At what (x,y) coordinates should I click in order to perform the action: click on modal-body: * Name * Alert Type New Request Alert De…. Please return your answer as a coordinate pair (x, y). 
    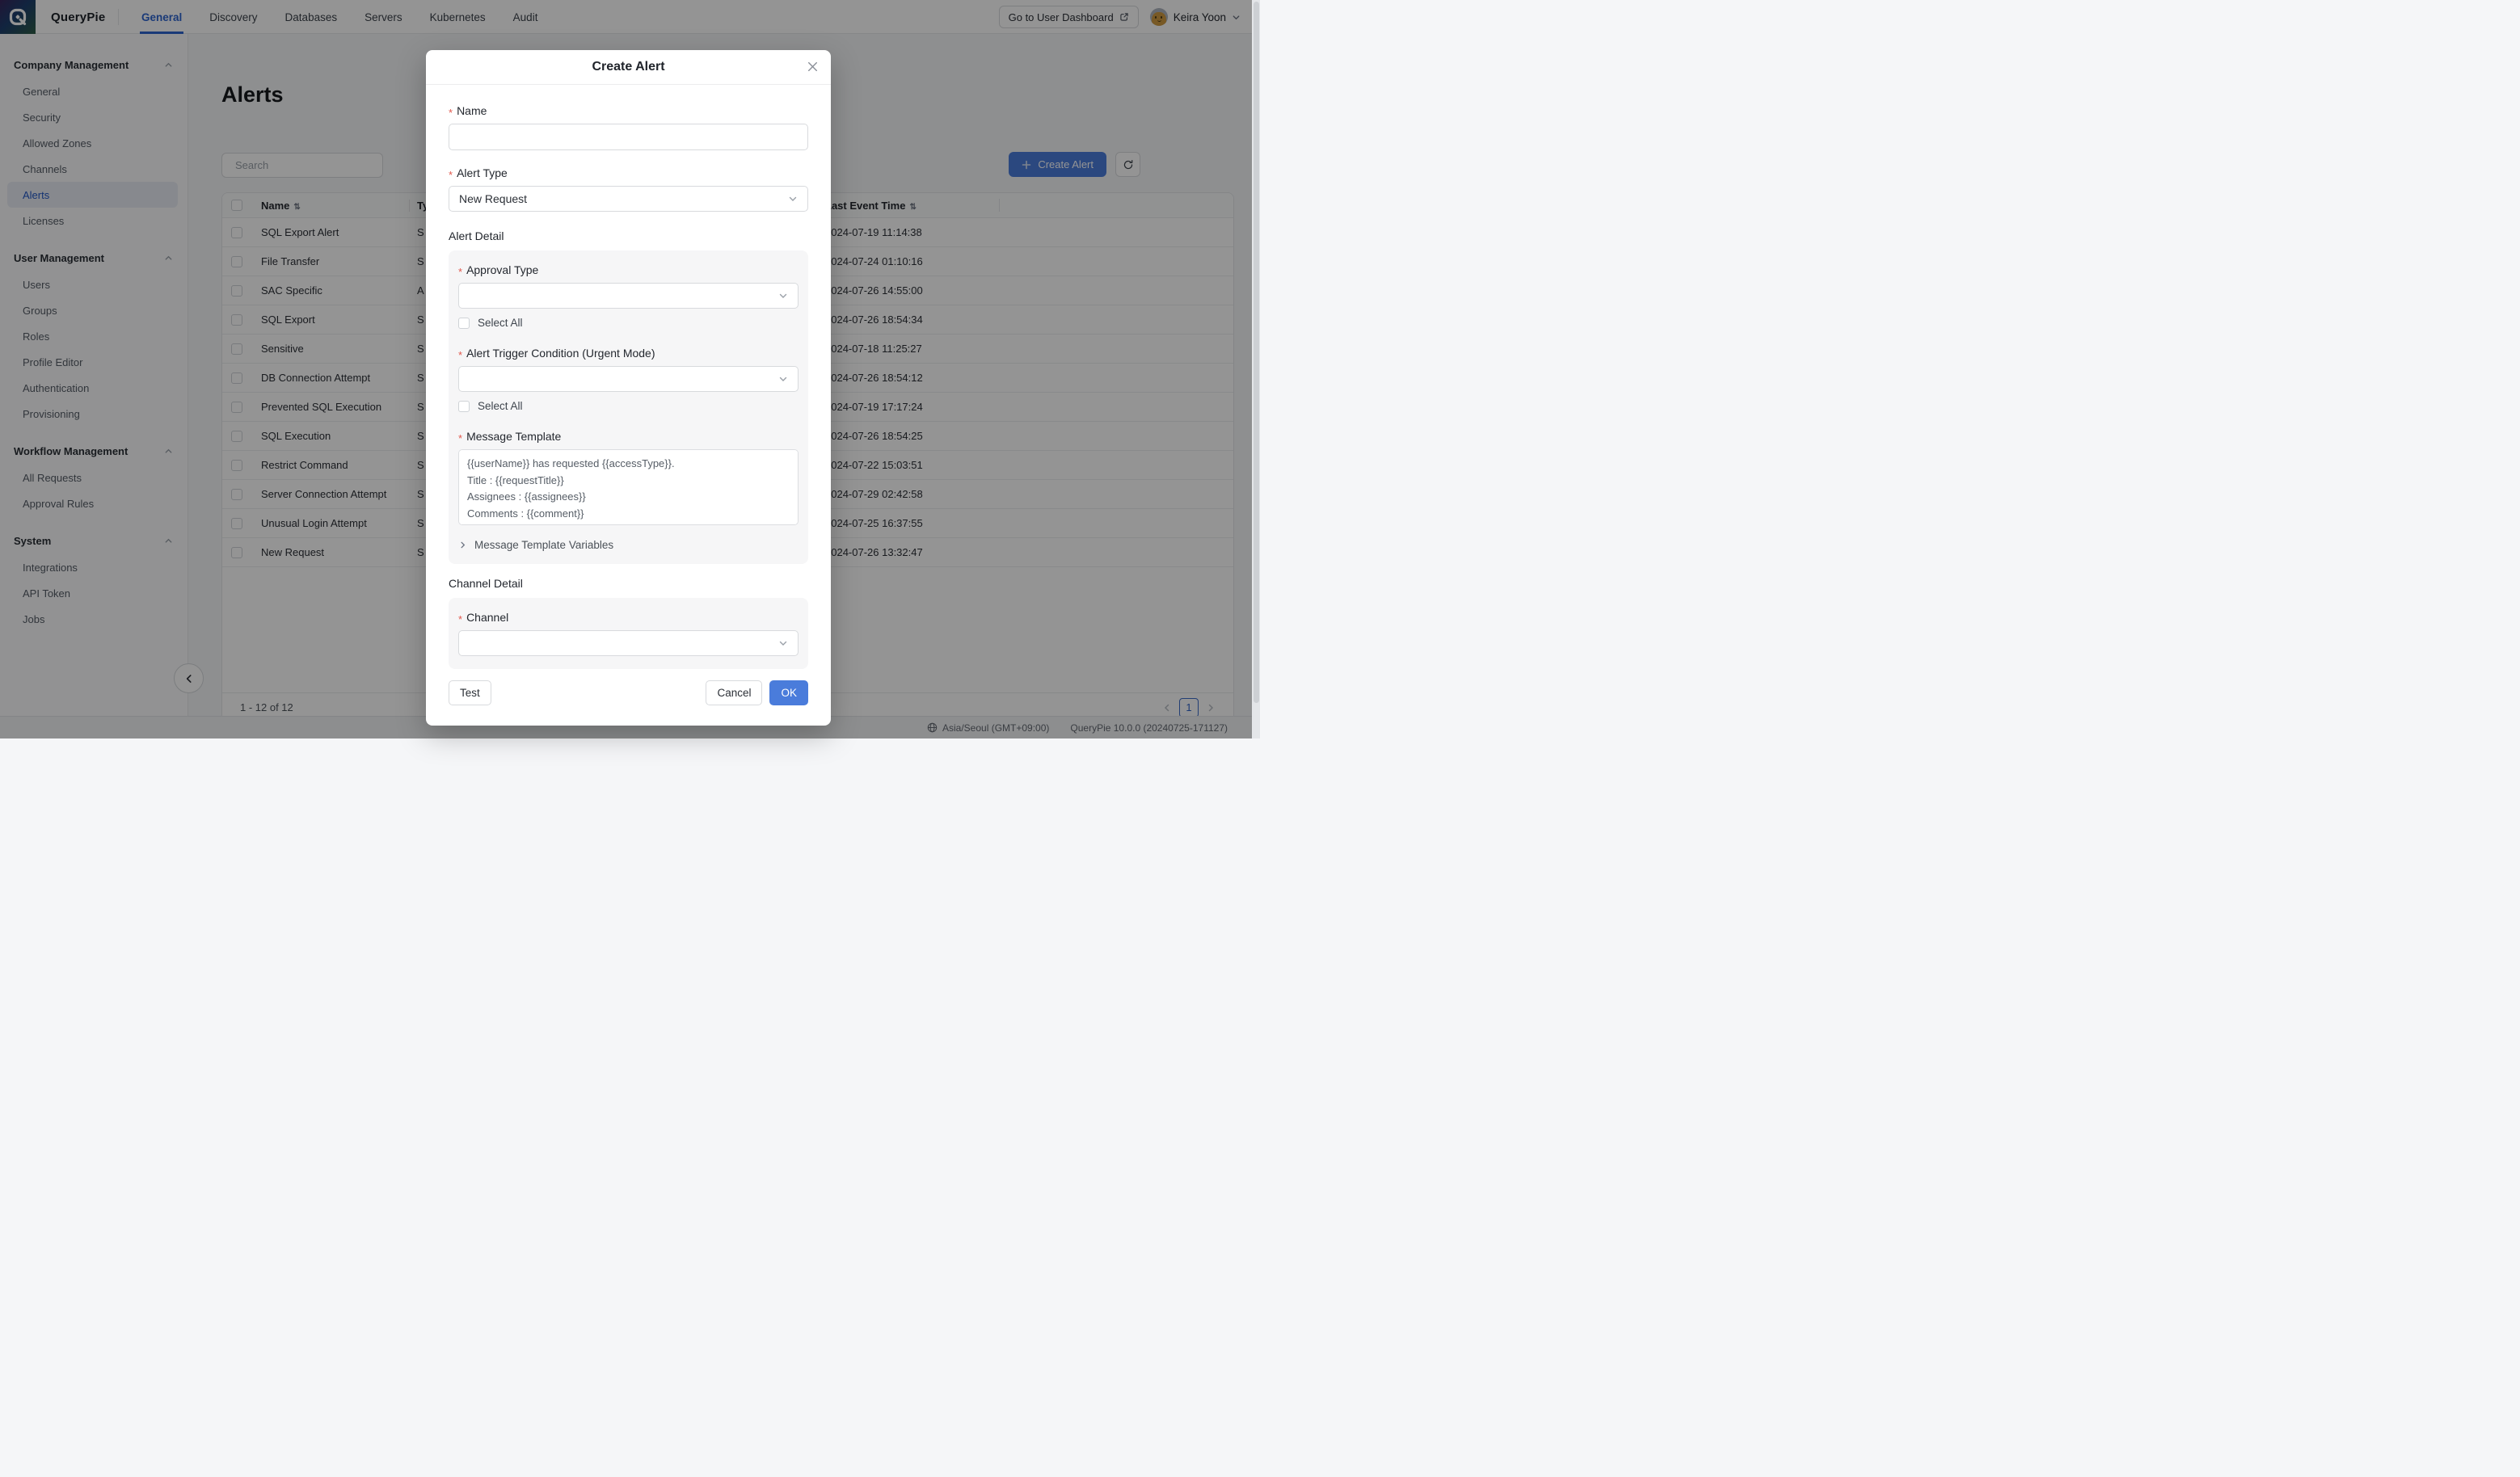
    Looking at the image, I should click on (628, 377).